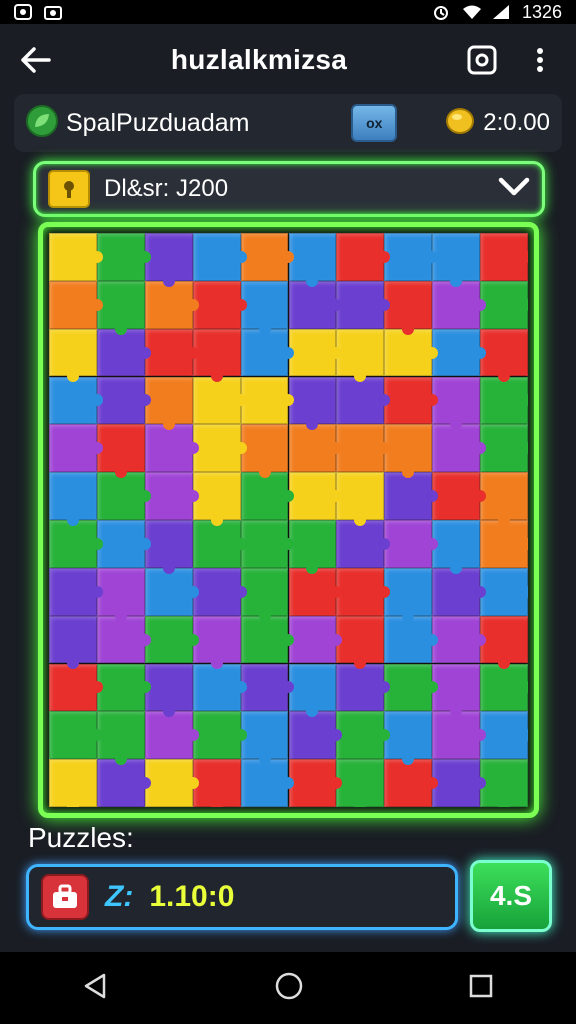 The height and width of the screenshot is (1024, 576). What do you see at coordinates (242, 897) in the screenshot?
I see `puzzle-progress-field: Z: 1.10:0` at bounding box center [242, 897].